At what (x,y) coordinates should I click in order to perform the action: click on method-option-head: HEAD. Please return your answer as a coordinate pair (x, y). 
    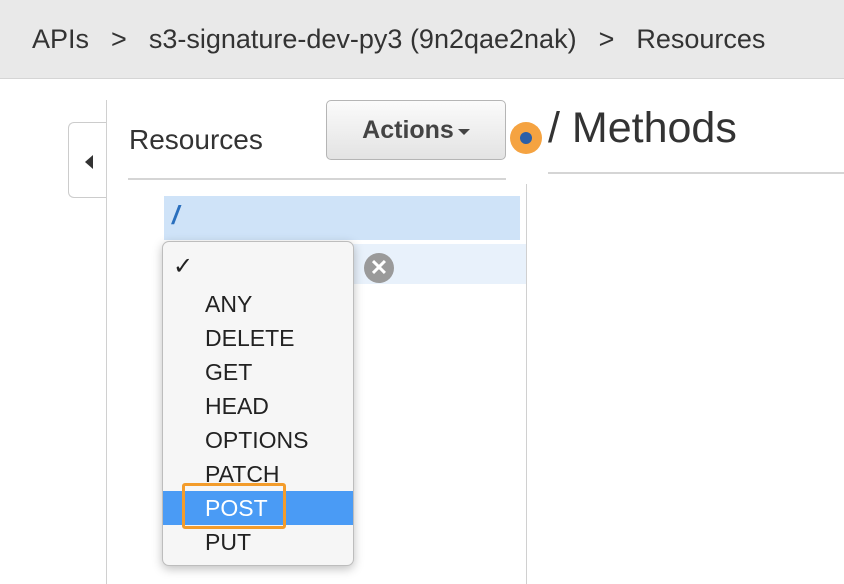
    Looking at the image, I should click on (258, 406).